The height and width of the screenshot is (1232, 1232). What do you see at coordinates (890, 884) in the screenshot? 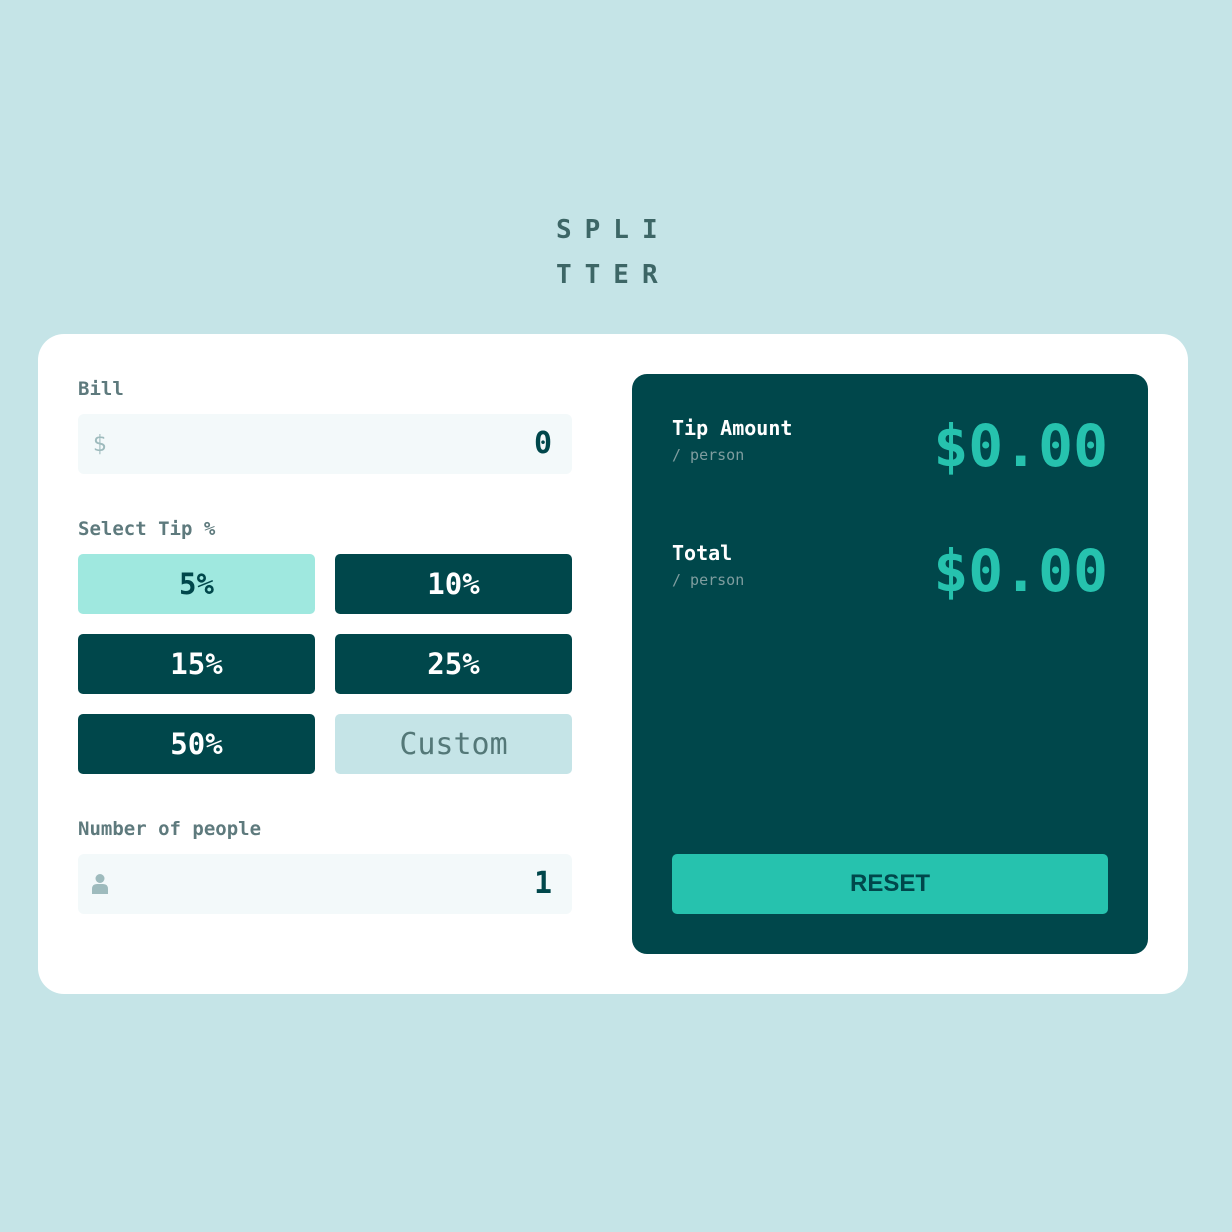
I see `reset-button: RESET` at bounding box center [890, 884].